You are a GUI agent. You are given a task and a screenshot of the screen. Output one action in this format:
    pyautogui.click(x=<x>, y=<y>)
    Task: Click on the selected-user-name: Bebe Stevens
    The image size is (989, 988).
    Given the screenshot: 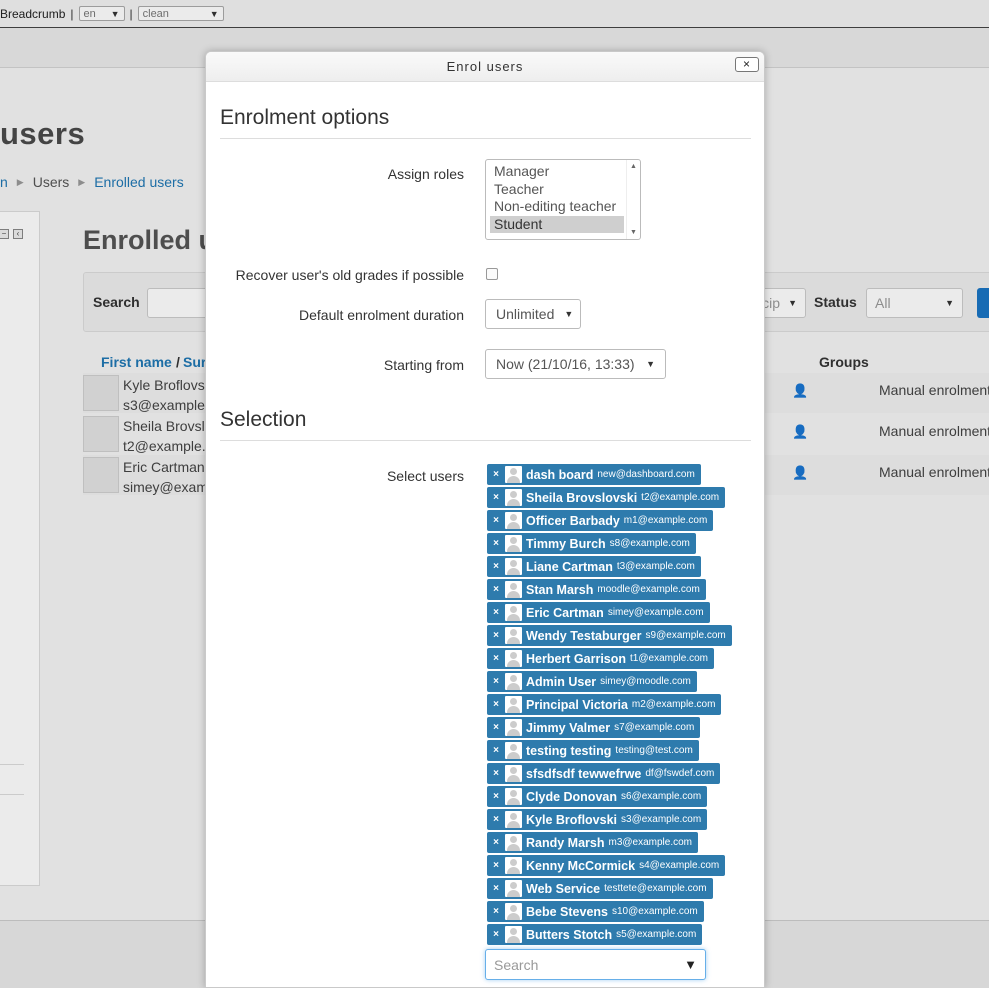 What is the action you would take?
    pyautogui.click(x=567, y=911)
    